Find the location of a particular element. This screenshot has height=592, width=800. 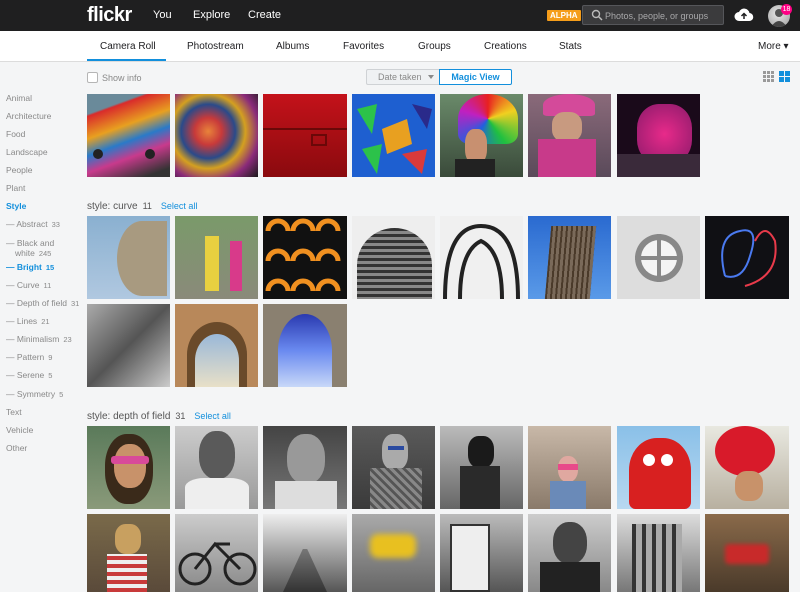

sidebar-label: — Abstract is located at coordinates (27, 224).